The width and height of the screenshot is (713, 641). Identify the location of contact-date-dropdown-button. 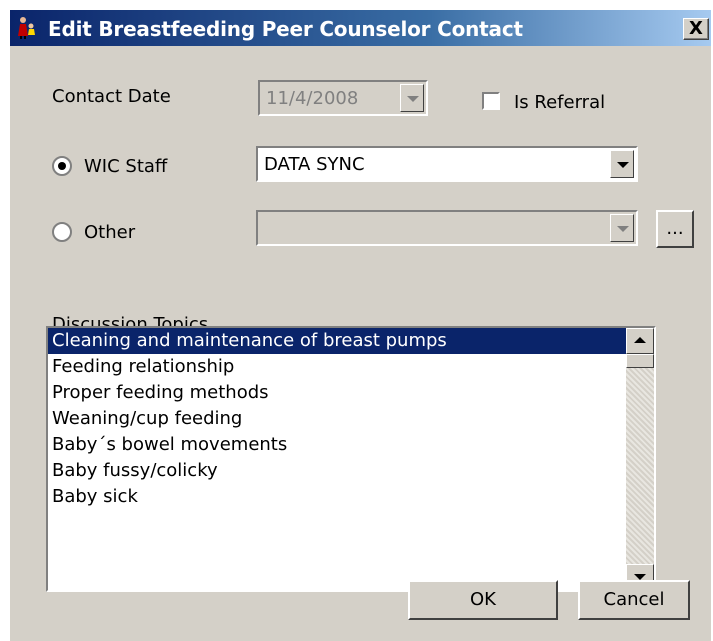
(412, 98).